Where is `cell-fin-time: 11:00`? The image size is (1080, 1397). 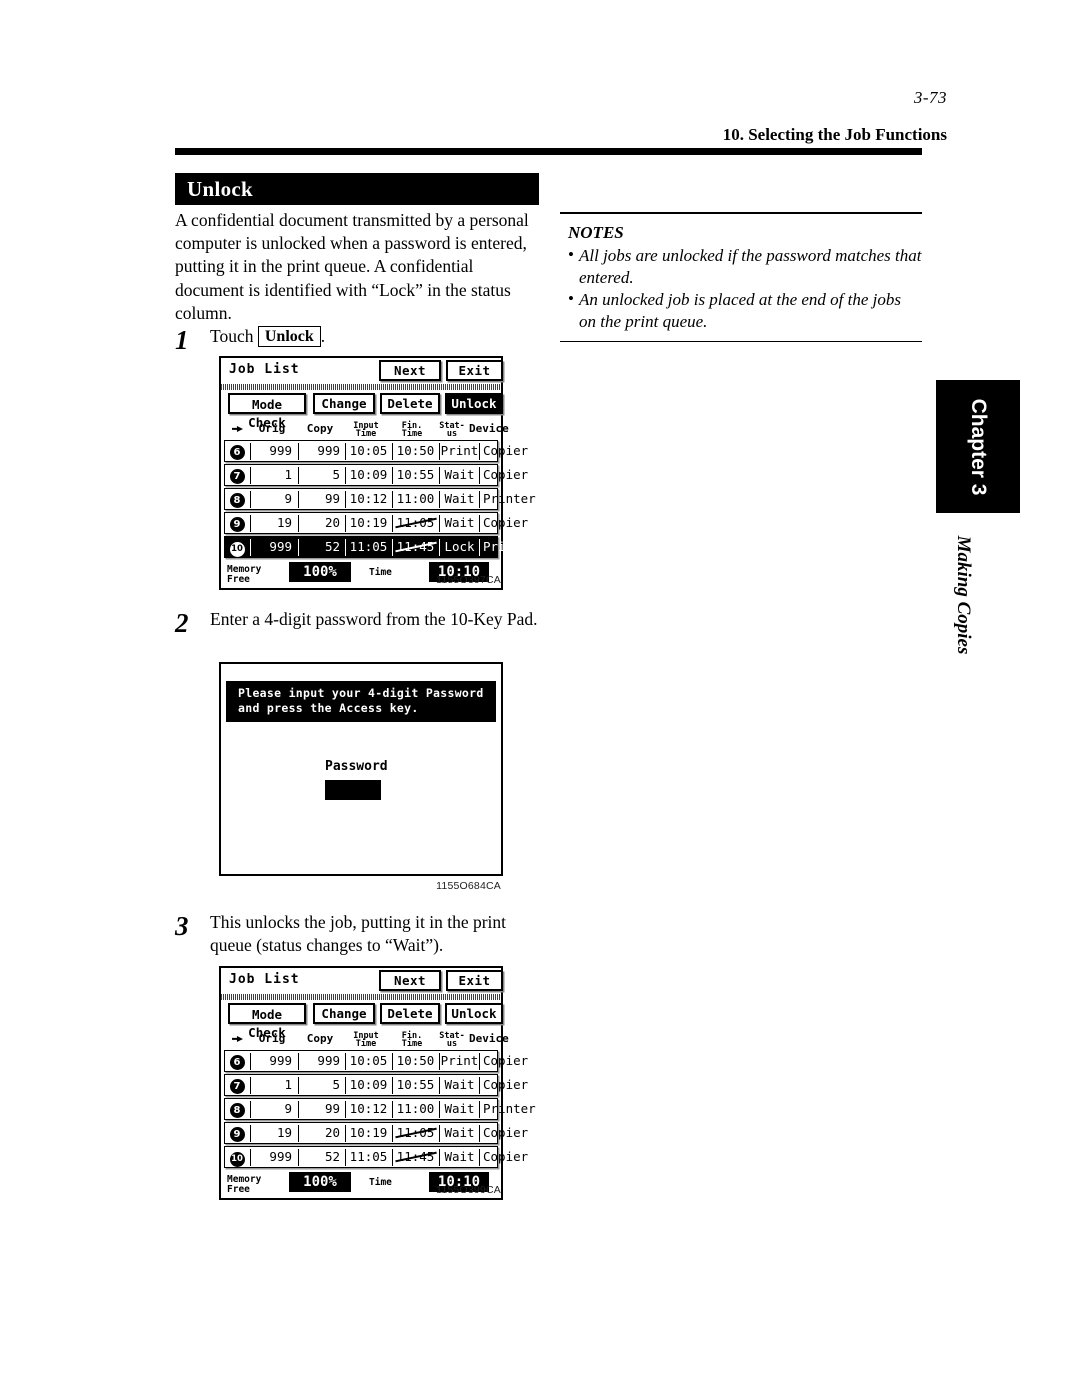 cell-fin-time: 11:00 is located at coordinates (415, 499).